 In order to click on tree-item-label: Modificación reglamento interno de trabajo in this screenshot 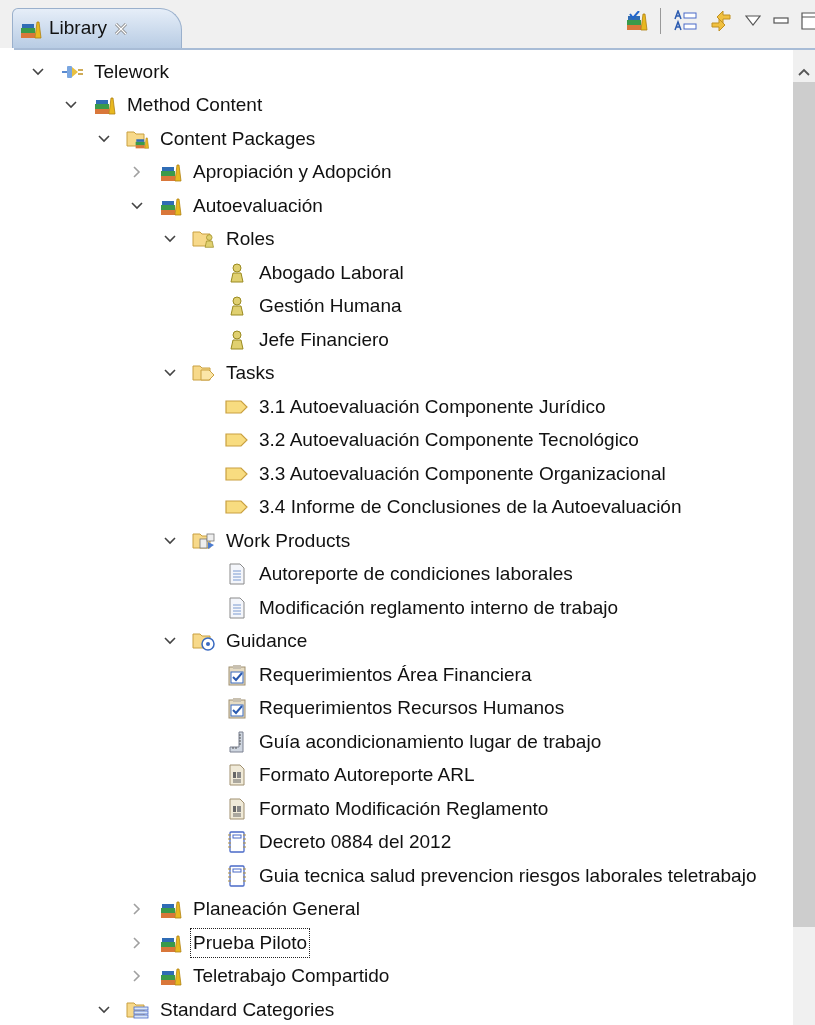, I will do `click(439, 607)`.